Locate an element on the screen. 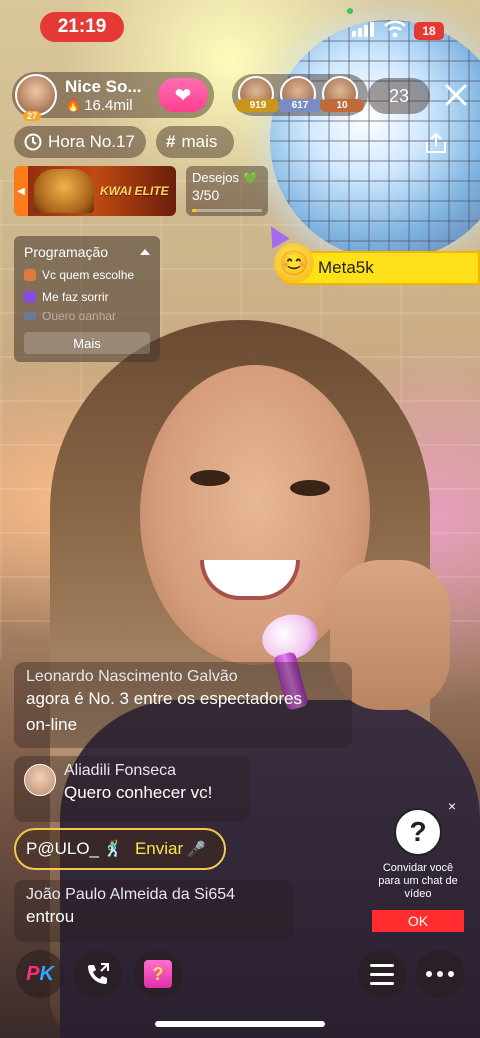  chat-avatar is located at coordinates (40, 780).